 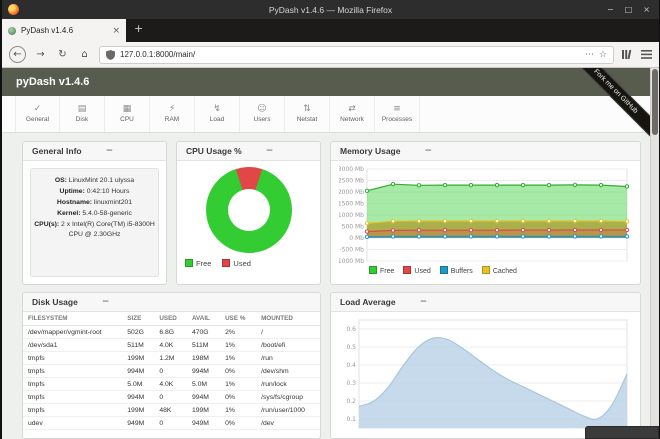 I want to click on tab-close-icon: ×, so click(x=116, y=31).